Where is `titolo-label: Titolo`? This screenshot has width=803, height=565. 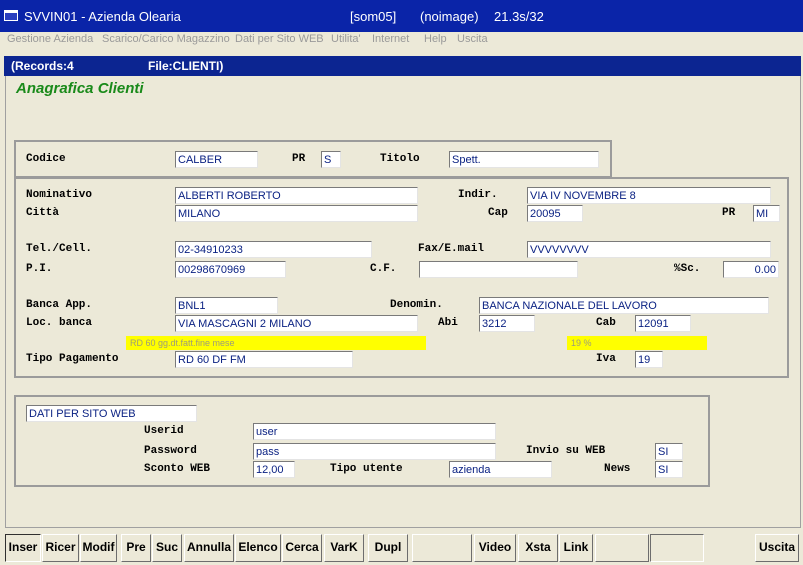
titolo-label: Titolo is located at coordinates (400, 159).